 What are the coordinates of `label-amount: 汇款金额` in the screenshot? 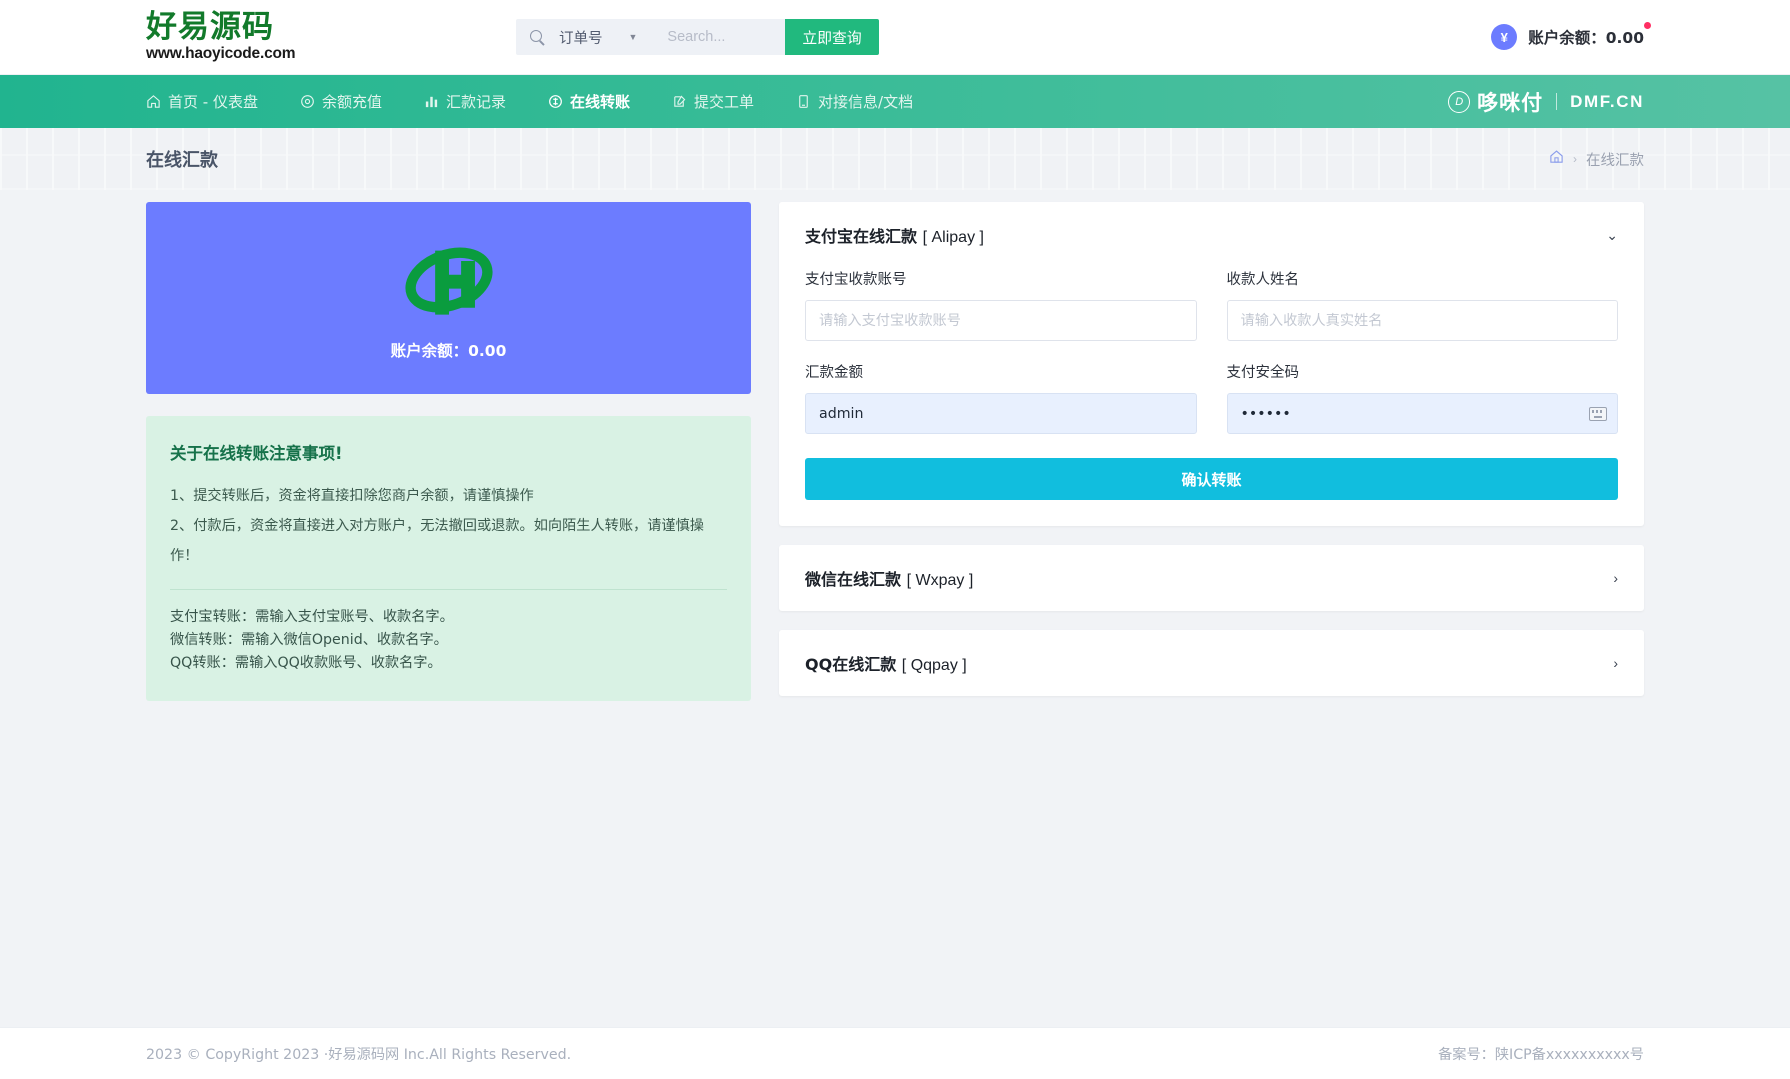 It's located at (834, 373).